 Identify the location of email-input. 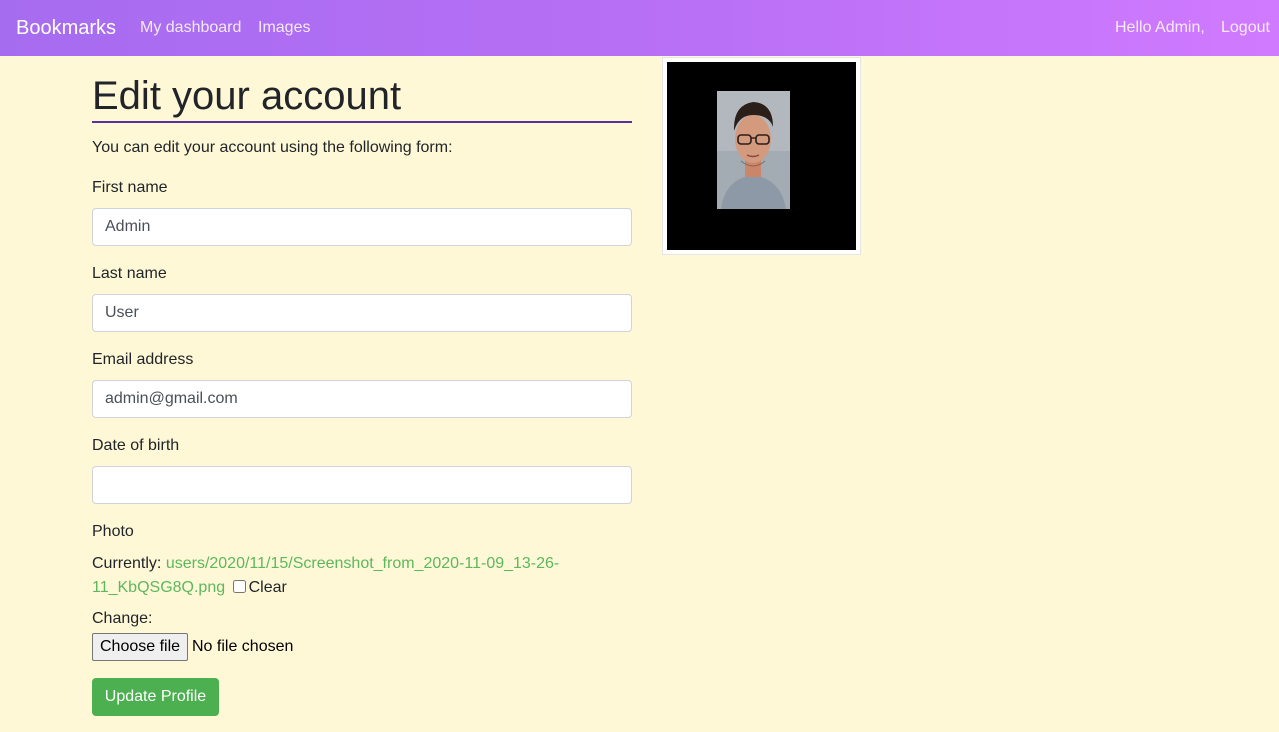
(362, 399).